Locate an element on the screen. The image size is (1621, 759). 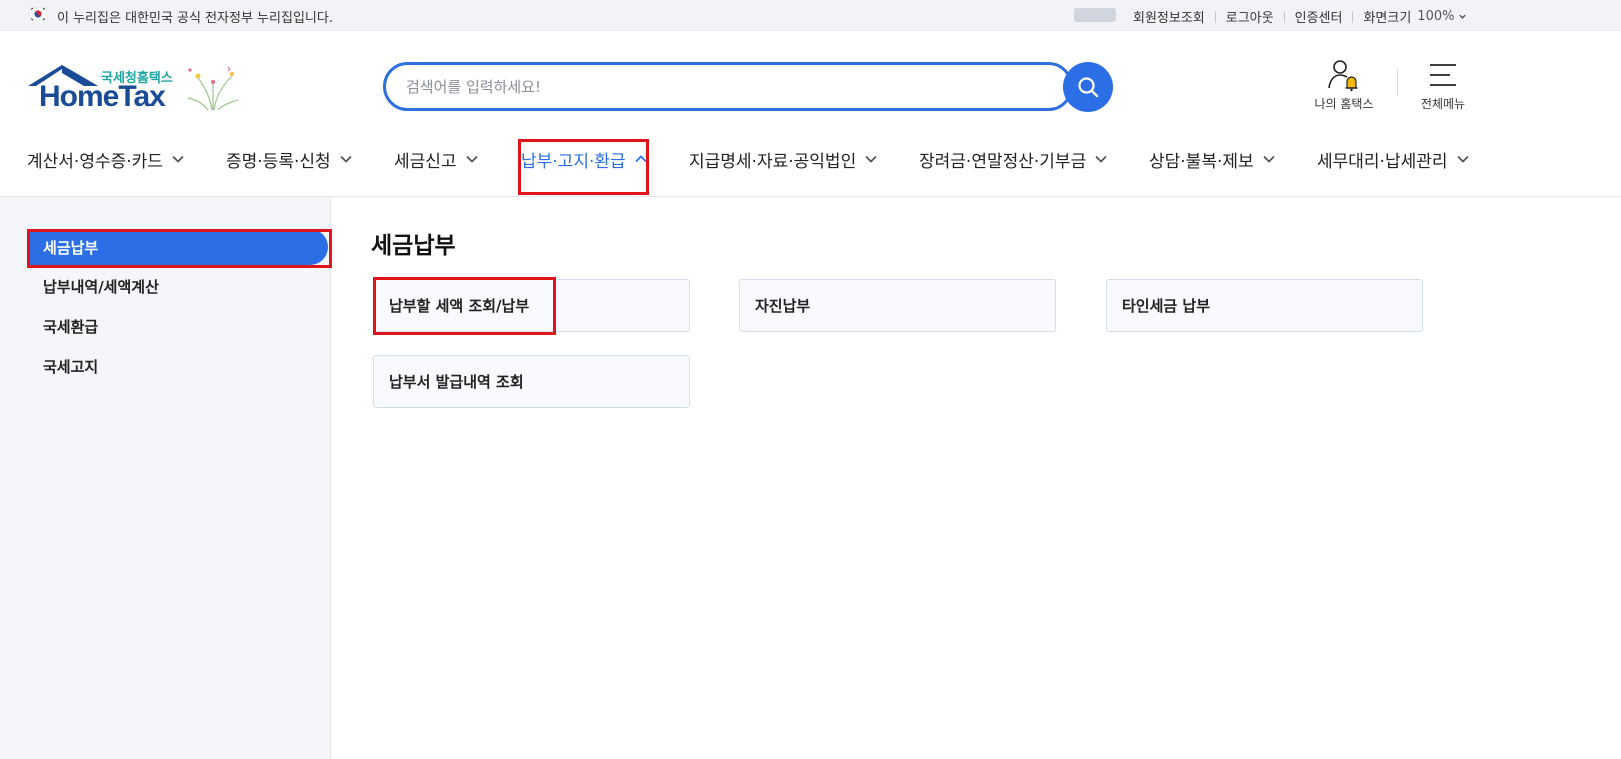
sidebar-item-tax-payment: 세금납부 is located at coordinates (178, 247).